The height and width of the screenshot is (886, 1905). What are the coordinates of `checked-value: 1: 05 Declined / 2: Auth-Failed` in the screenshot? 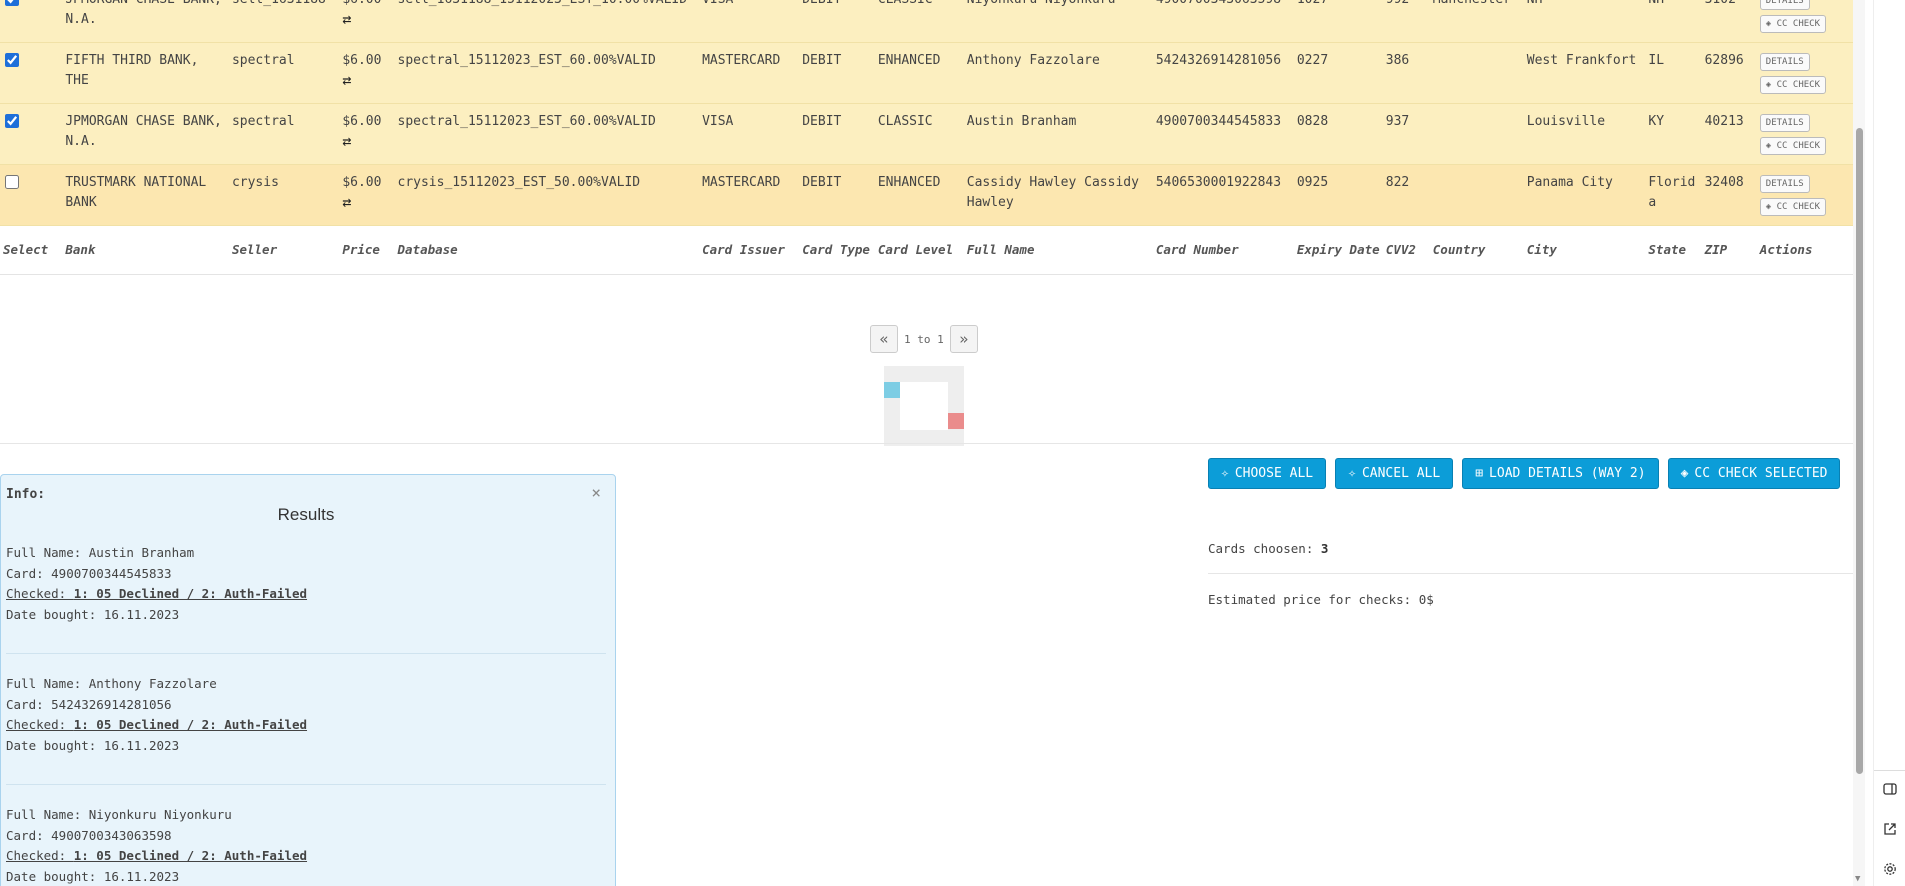 It's located at (190, 593).